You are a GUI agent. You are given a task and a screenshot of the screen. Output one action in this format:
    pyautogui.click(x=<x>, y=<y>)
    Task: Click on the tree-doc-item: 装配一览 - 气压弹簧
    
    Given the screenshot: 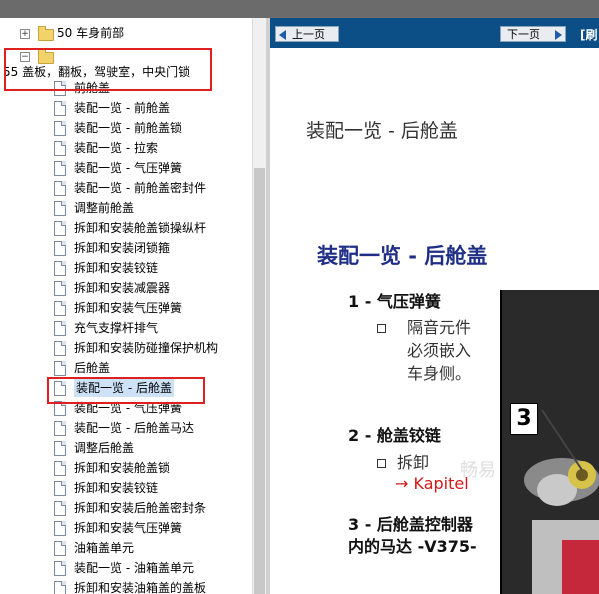 What is the action you would take?
    pyautogui.click(x=152, y=168)
    